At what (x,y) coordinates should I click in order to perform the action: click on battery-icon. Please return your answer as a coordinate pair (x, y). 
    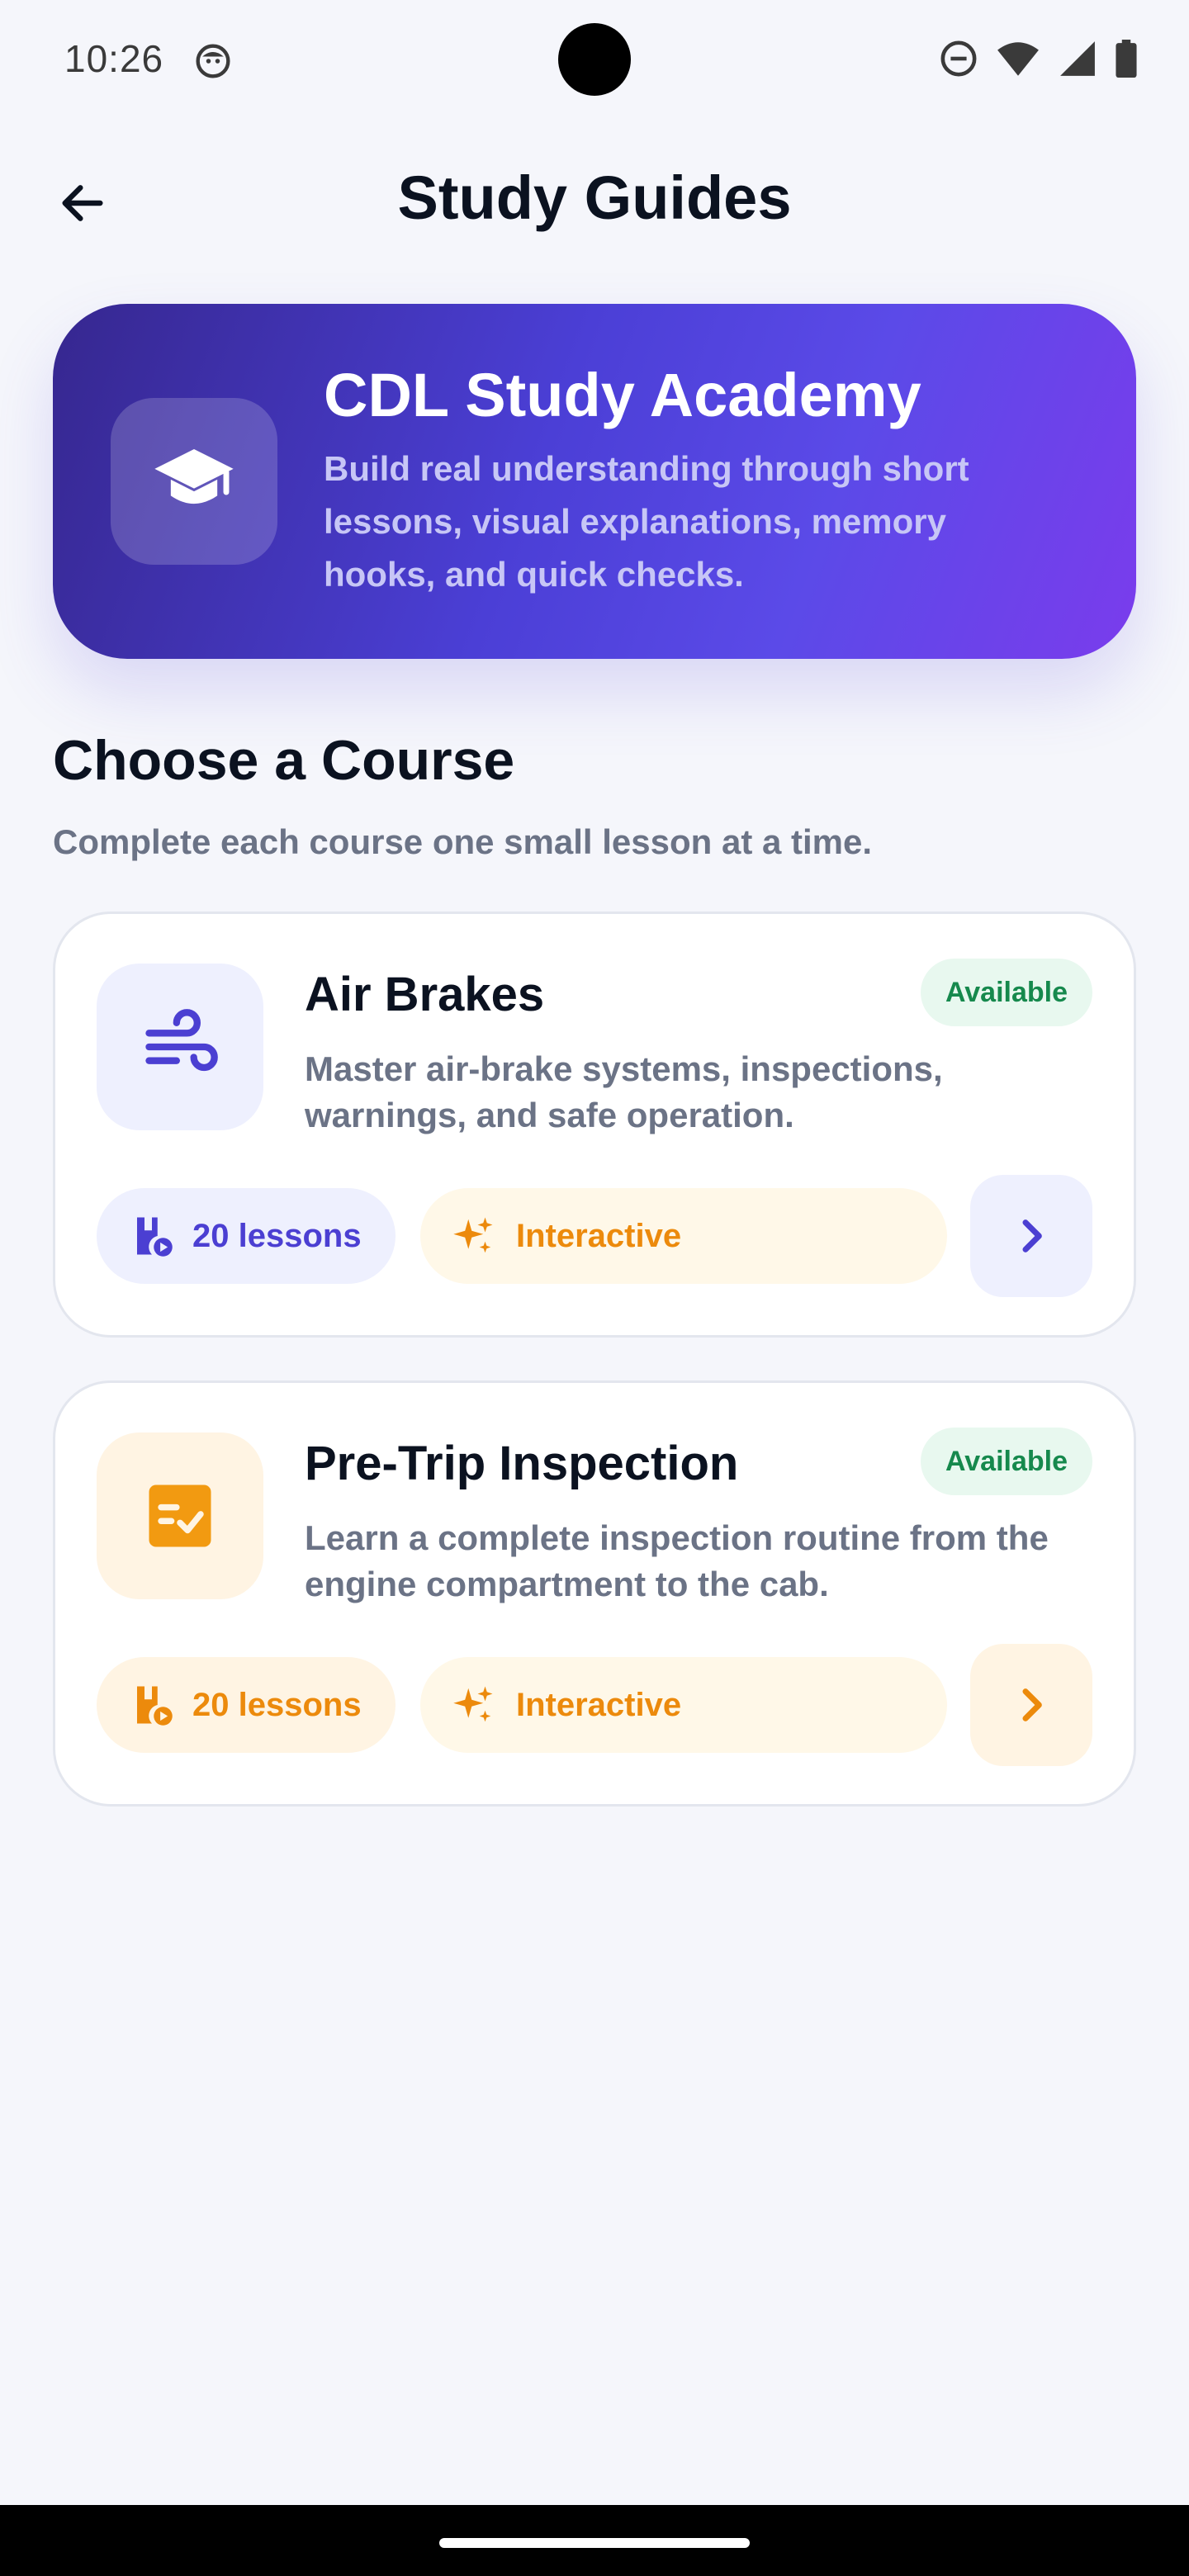
    Looking at the image, I should click on (1126, 61).